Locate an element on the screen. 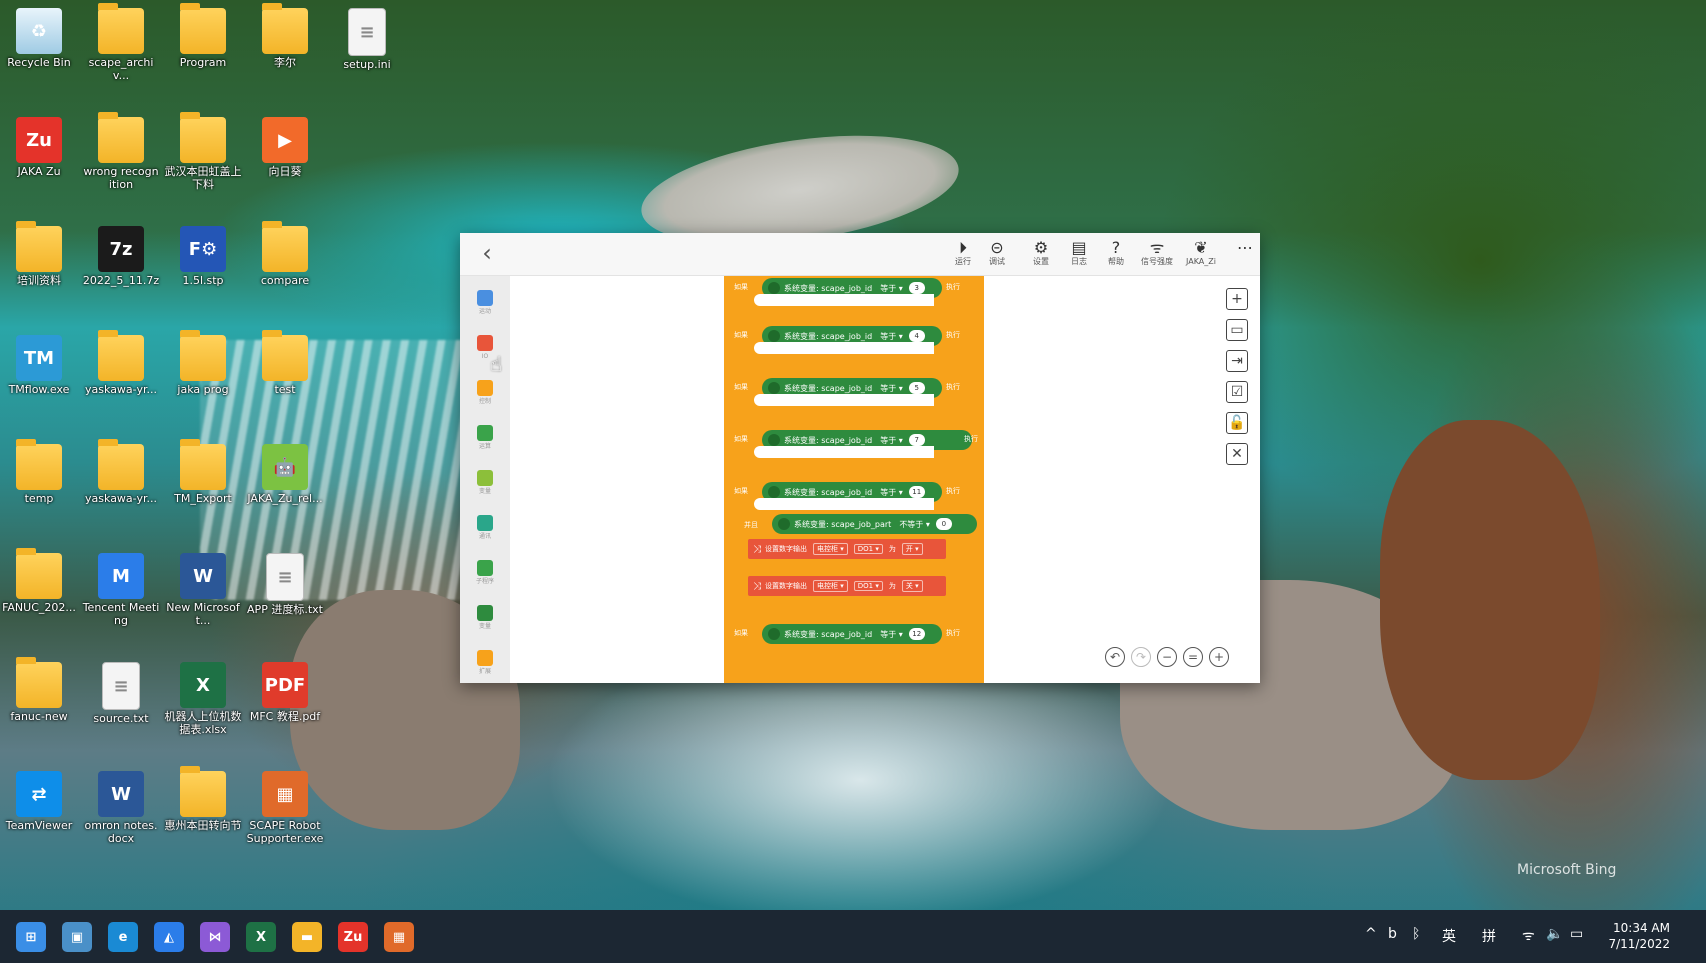  condition-value: 12 is located at coordinates (916, 634).